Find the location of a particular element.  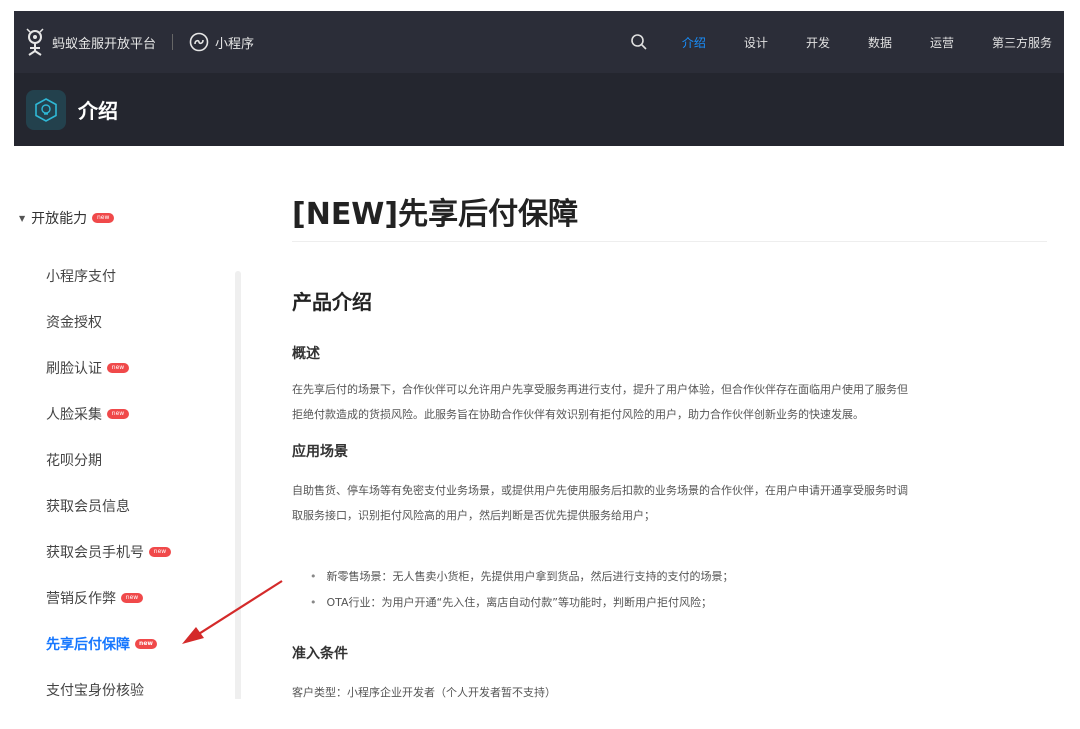

section-heading: 产品介绍 is located at coordinates (332, 302).